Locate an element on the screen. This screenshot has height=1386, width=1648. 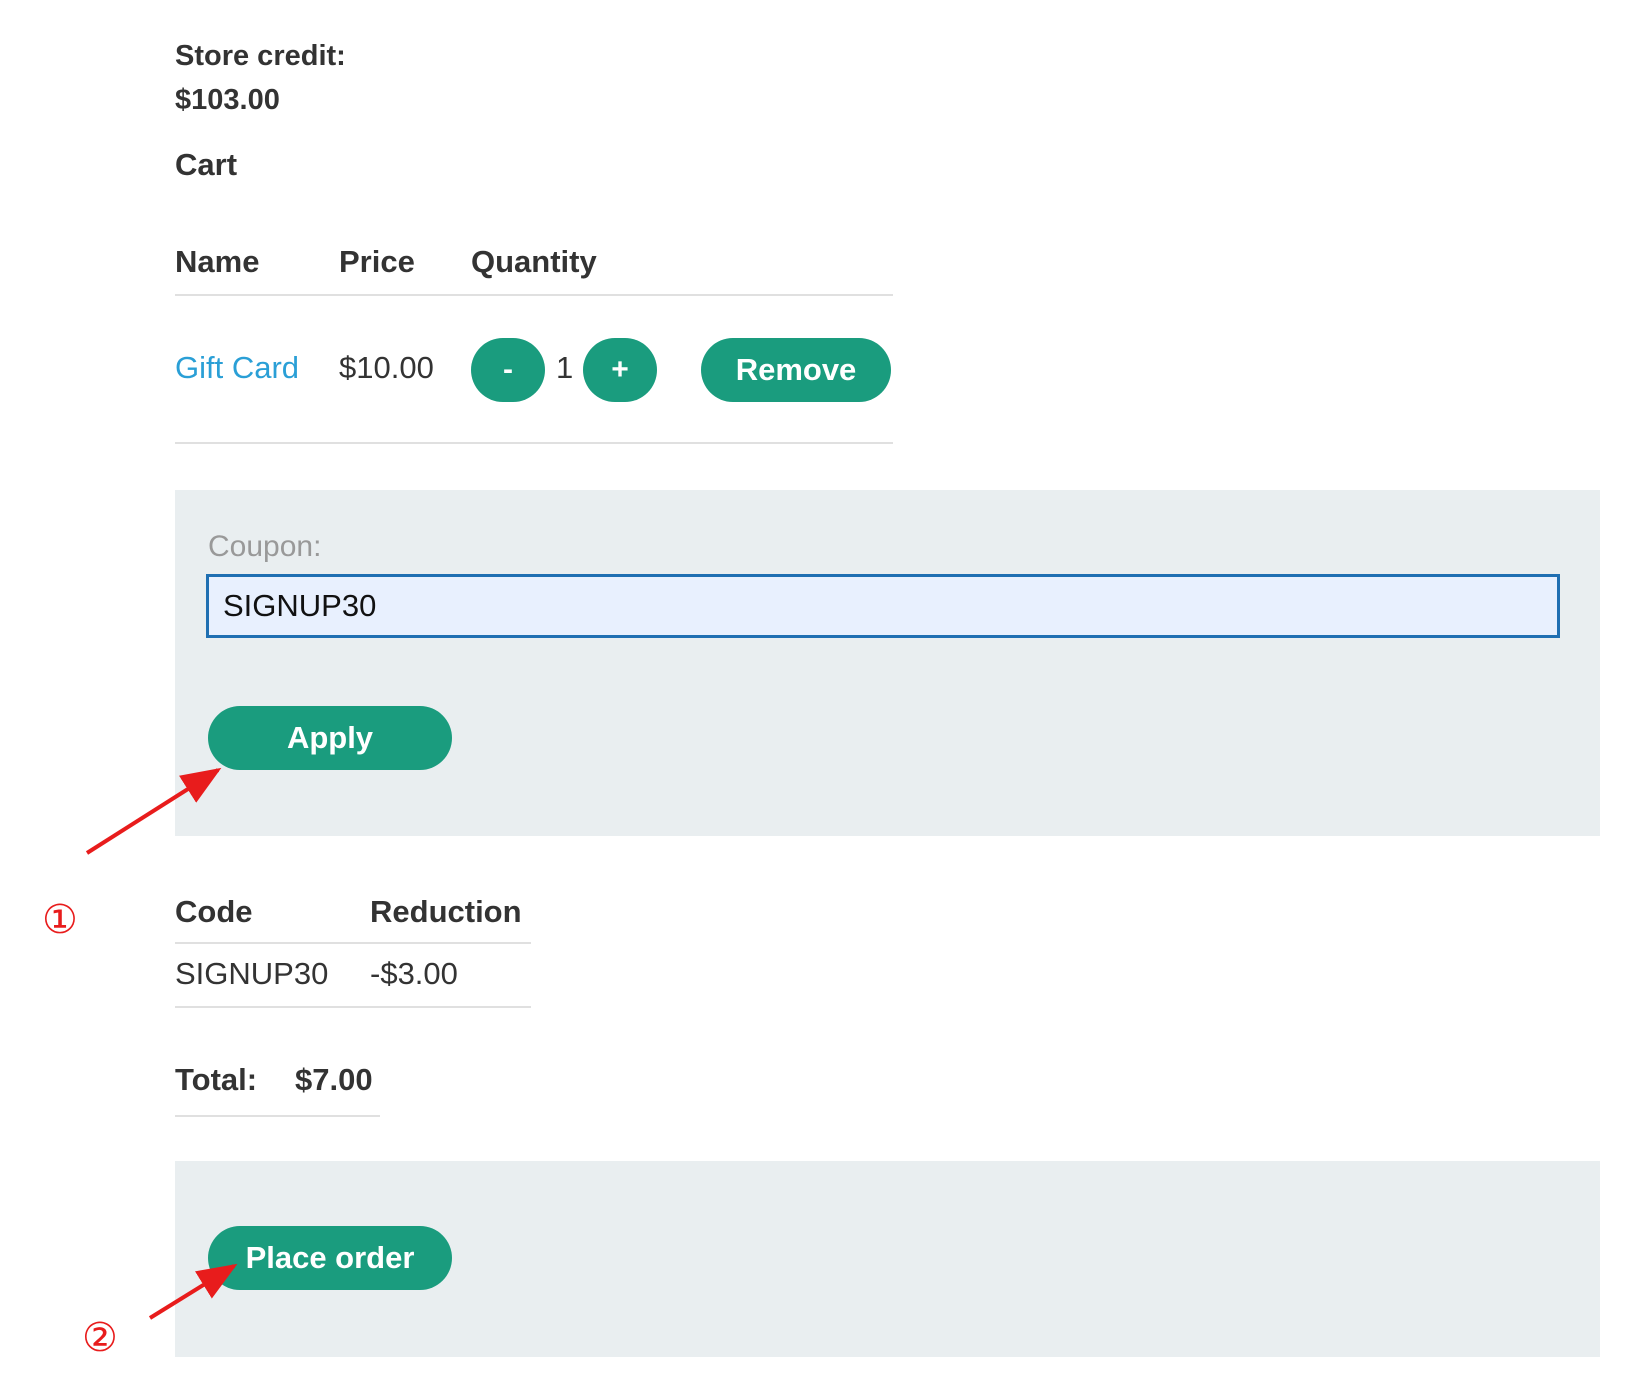
place-order-button: Place order is located at coordinates (330, 1258).